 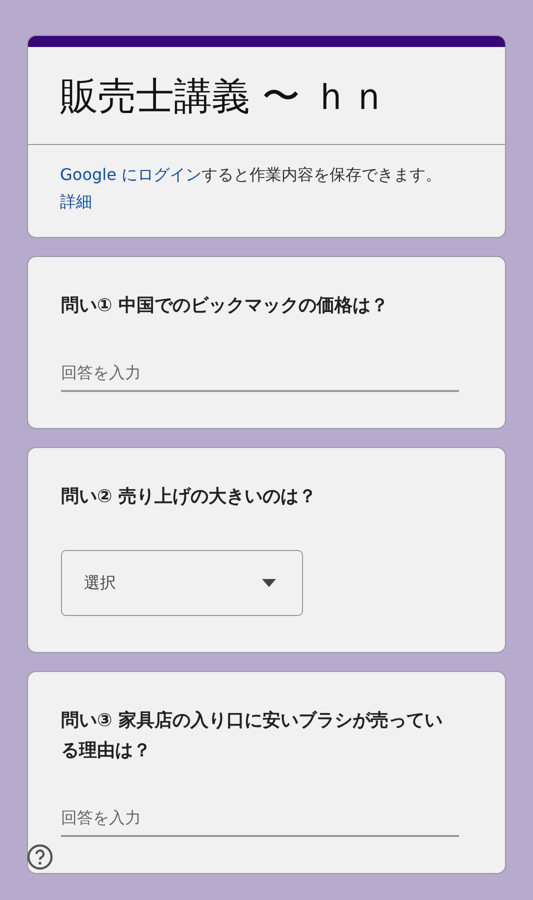 What do you see at coordinates (224, 96) in the screenshot?
I see `form-title: 販売士講義 〜 ｈｎ` at bounding box center [224, 96].